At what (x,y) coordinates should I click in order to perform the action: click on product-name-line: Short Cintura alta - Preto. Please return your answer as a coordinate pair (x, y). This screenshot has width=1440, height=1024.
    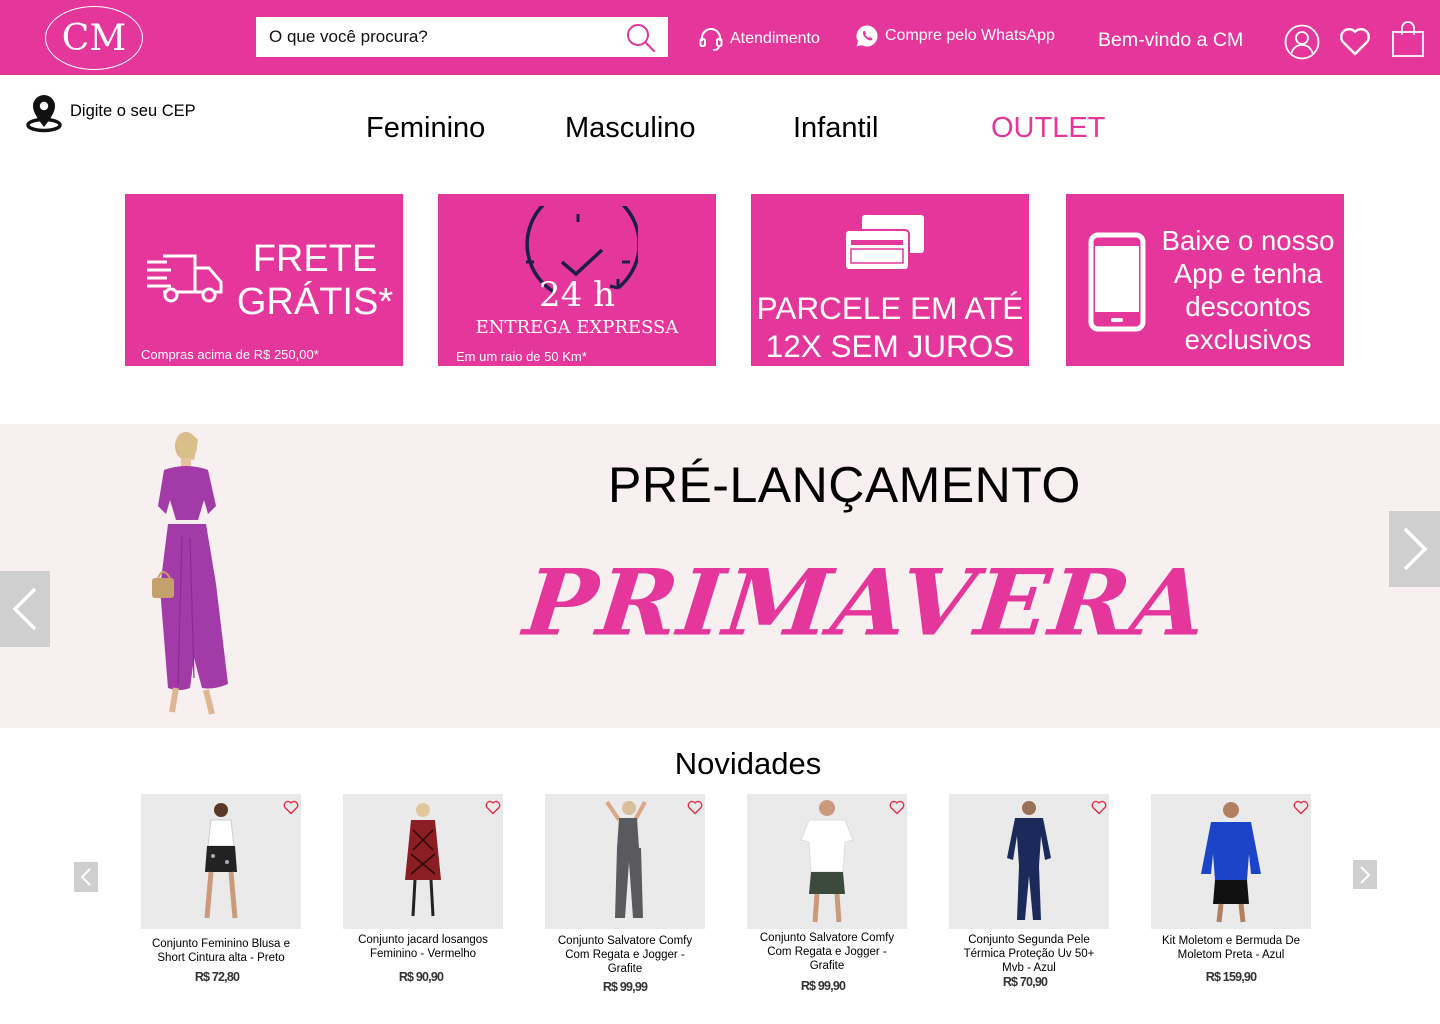
    Looking at the image, I should click on (221, 958).